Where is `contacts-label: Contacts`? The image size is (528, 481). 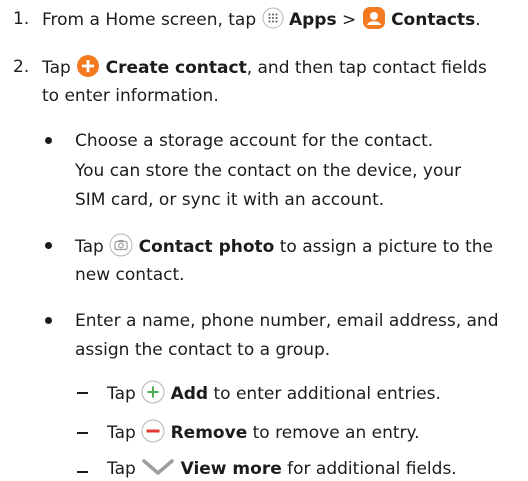
contacts-label: Contacts is located at coordinates (433, 20).